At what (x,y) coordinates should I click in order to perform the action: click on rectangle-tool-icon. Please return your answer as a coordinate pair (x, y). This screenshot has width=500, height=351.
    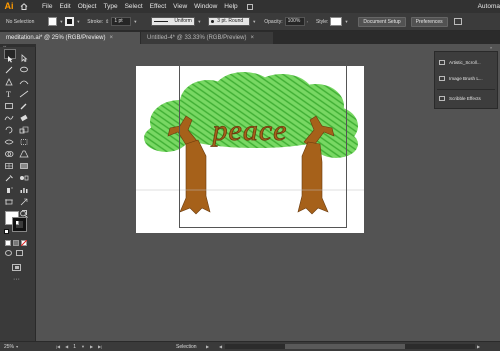
    Looking at the image, I should click on (10, 103).